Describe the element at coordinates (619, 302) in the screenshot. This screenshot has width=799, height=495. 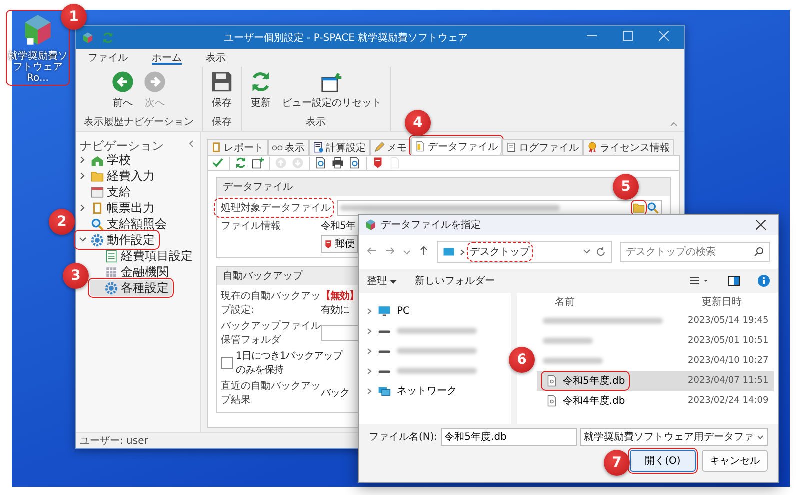
I see `column-header: 名前` at that location.